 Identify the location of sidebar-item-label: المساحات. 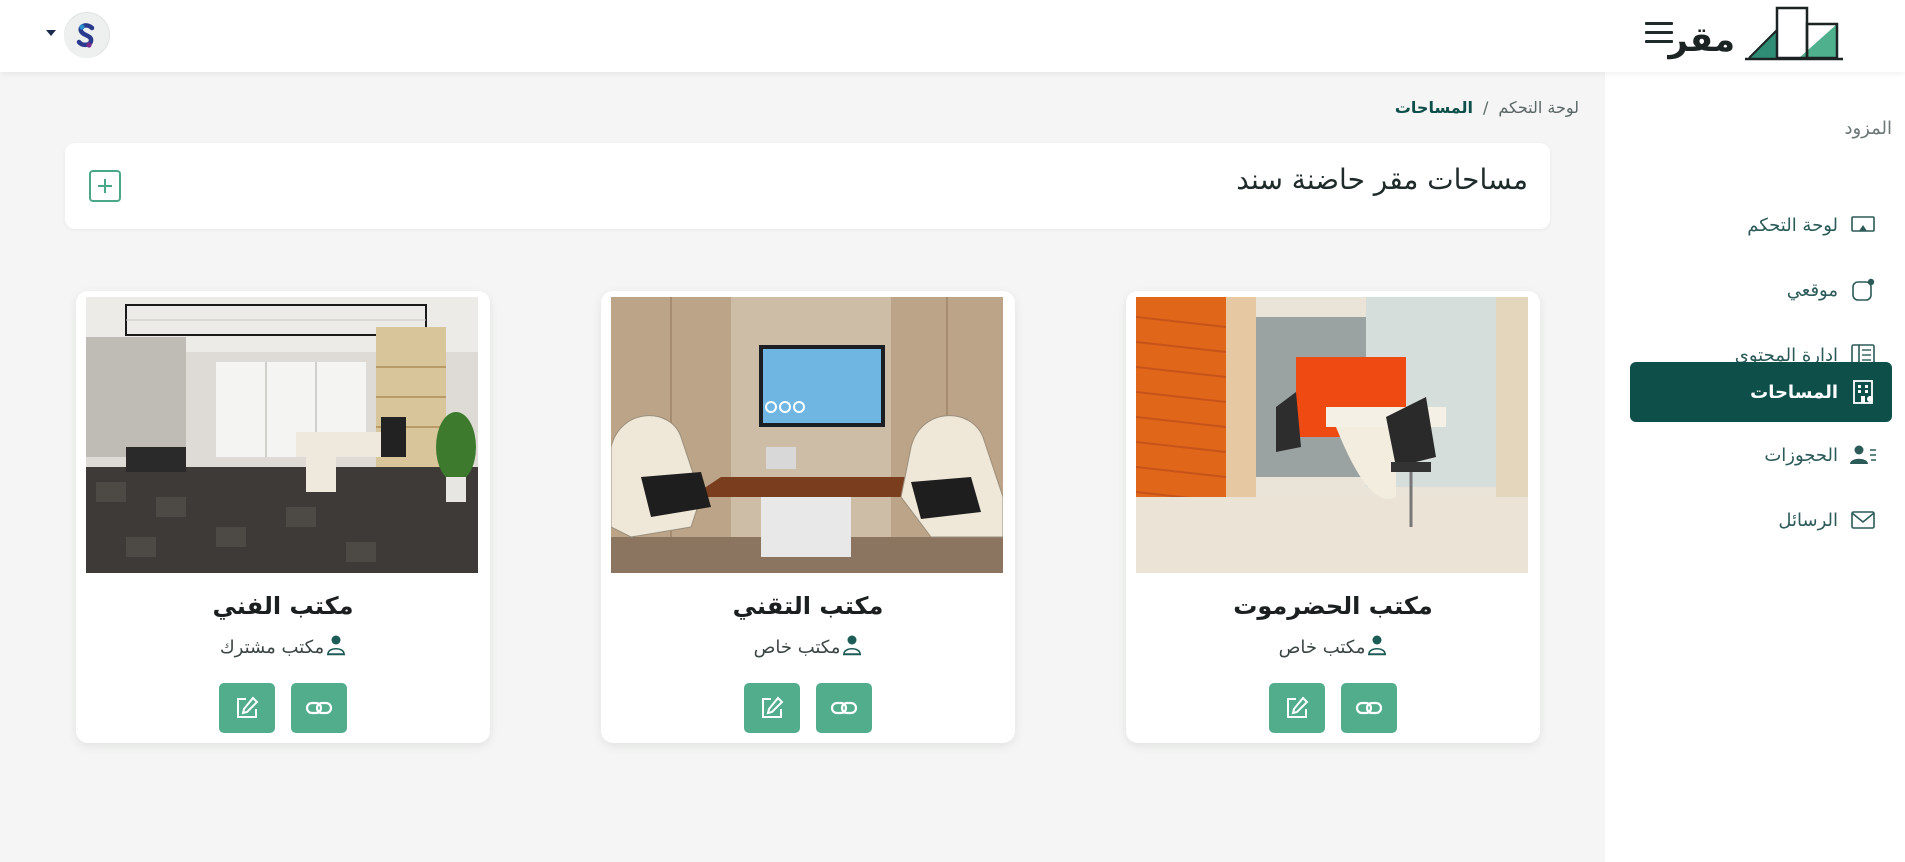
(1794, 392).